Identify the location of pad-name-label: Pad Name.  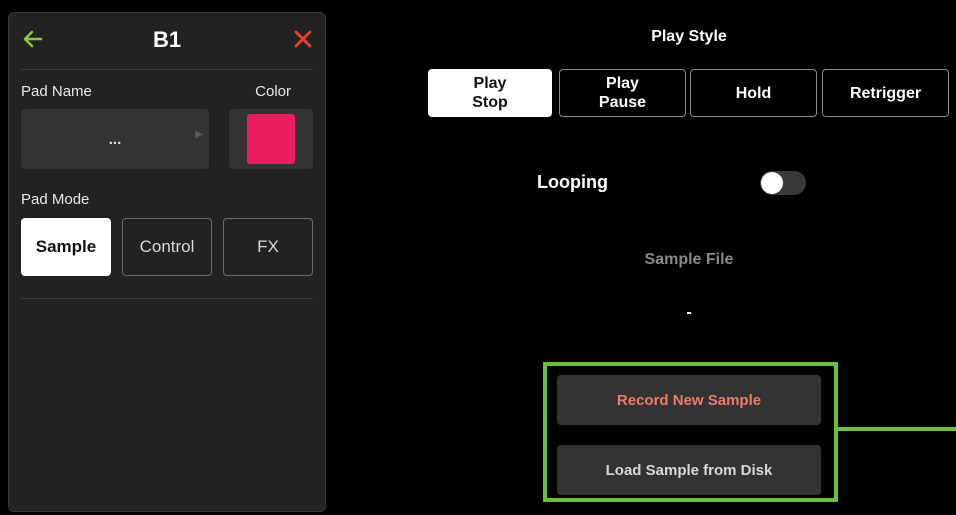
(56, 91).